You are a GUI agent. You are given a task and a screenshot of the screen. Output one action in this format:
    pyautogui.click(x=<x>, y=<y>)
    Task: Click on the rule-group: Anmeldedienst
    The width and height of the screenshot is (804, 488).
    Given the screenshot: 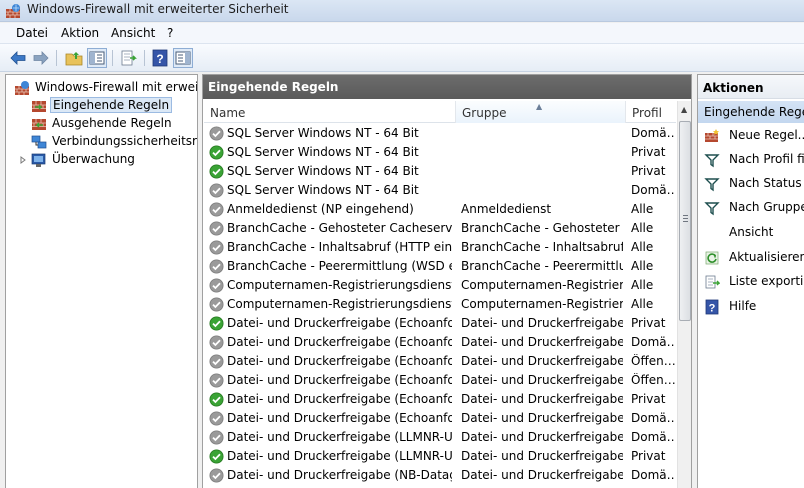 What is the action you would take?
    pyautogui.click(x=506, y=209)
    